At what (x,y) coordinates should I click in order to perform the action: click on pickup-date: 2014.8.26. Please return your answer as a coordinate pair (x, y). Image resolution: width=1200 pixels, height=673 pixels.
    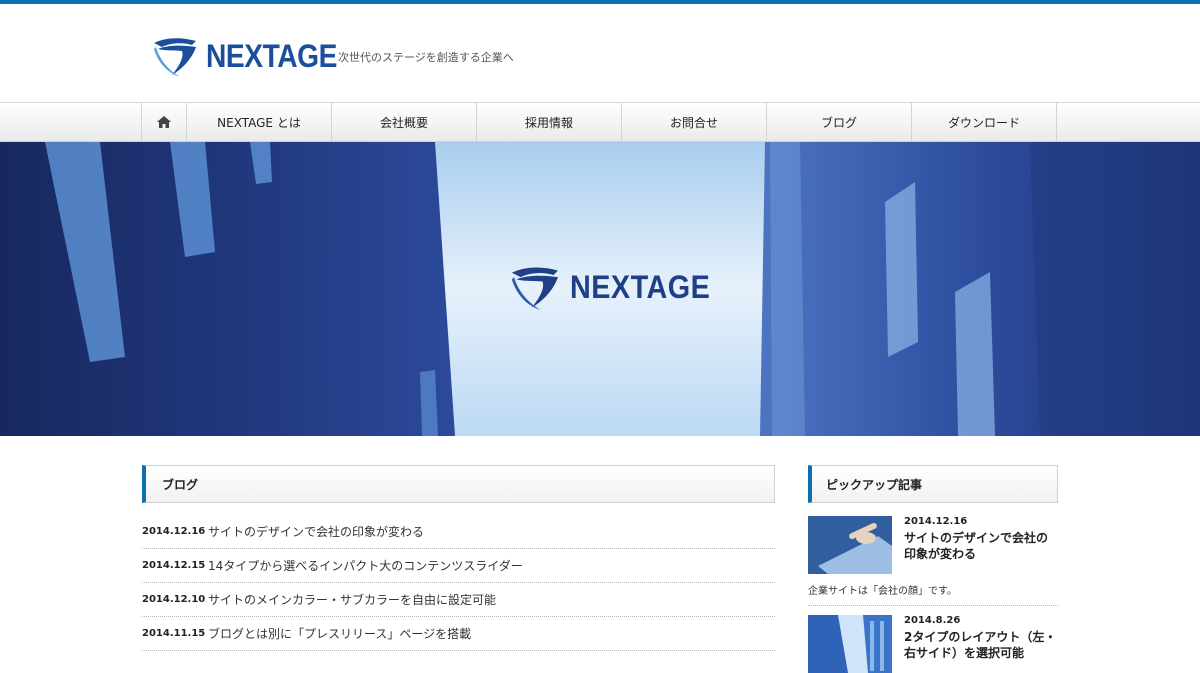
    Looking at the image, I should click on (932, 620).